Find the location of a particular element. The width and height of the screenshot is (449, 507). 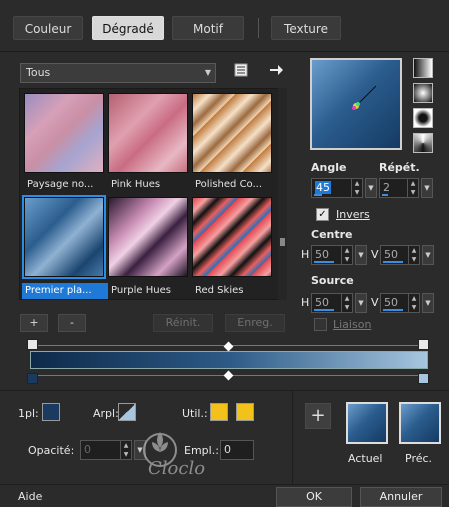

center-v-field: 50 ▲ ▼ is located at coordinates (400, 255).